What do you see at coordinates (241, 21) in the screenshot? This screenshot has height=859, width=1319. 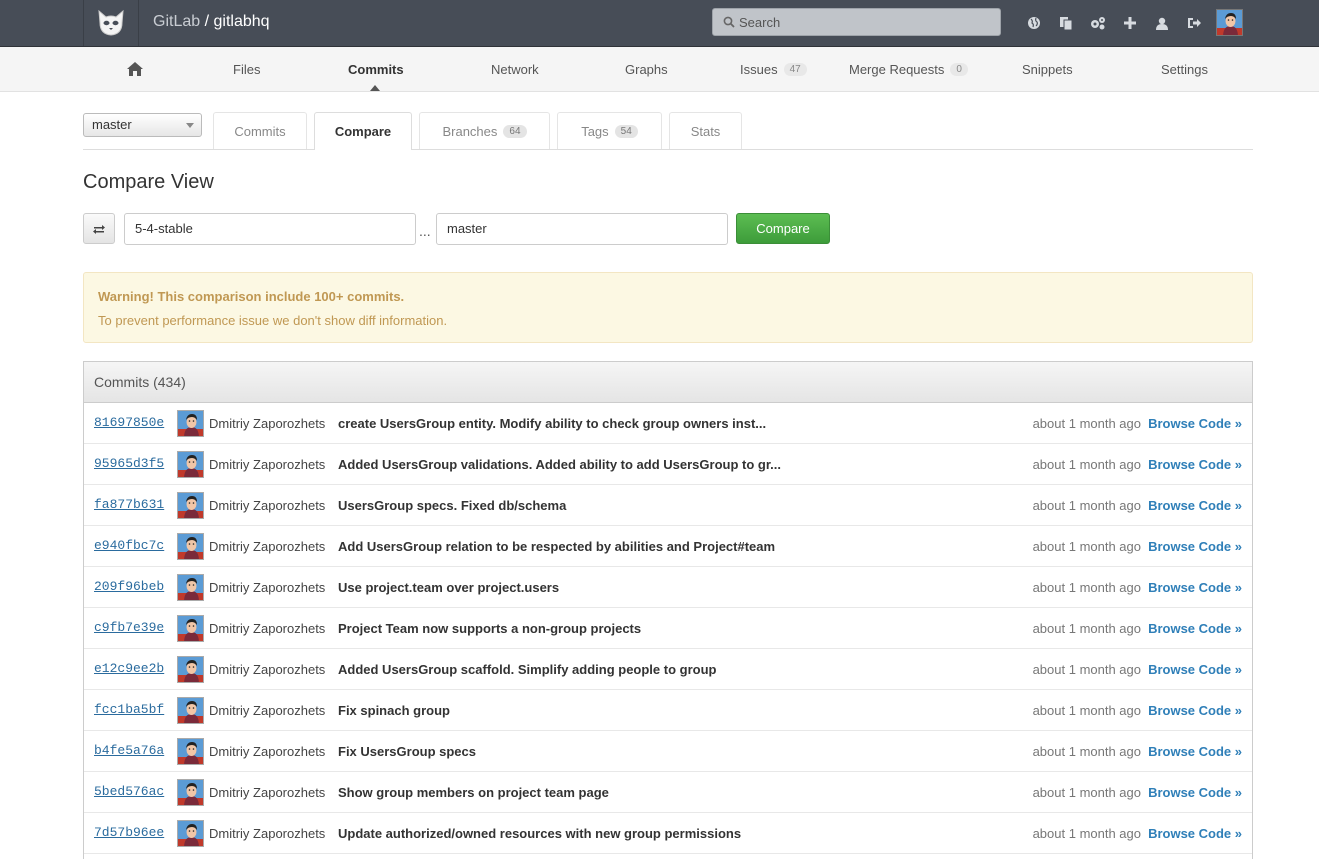 I see `project-link: gitlabhq` at bounding box center [241, 21].